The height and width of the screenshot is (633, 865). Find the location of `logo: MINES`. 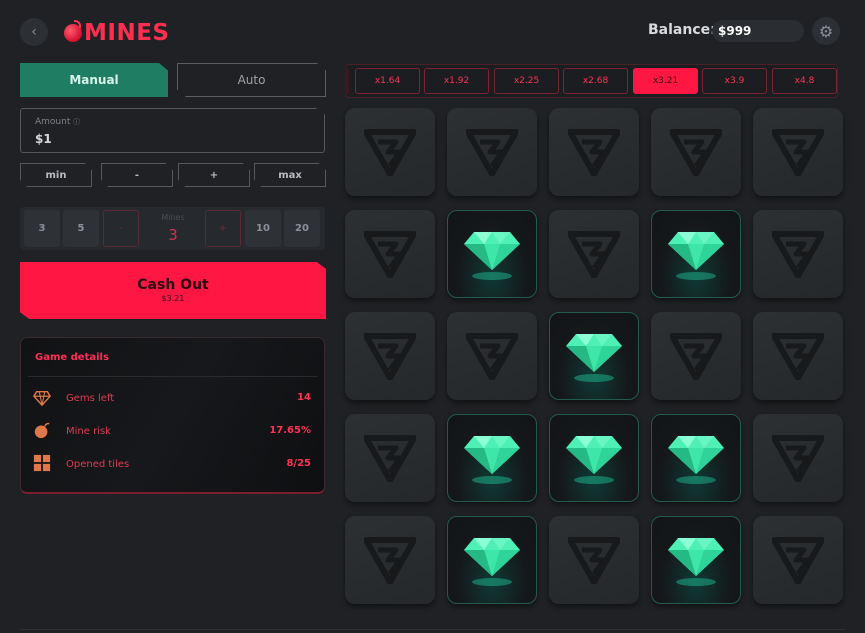

logo: MINES is located at coordinates (116, 33).